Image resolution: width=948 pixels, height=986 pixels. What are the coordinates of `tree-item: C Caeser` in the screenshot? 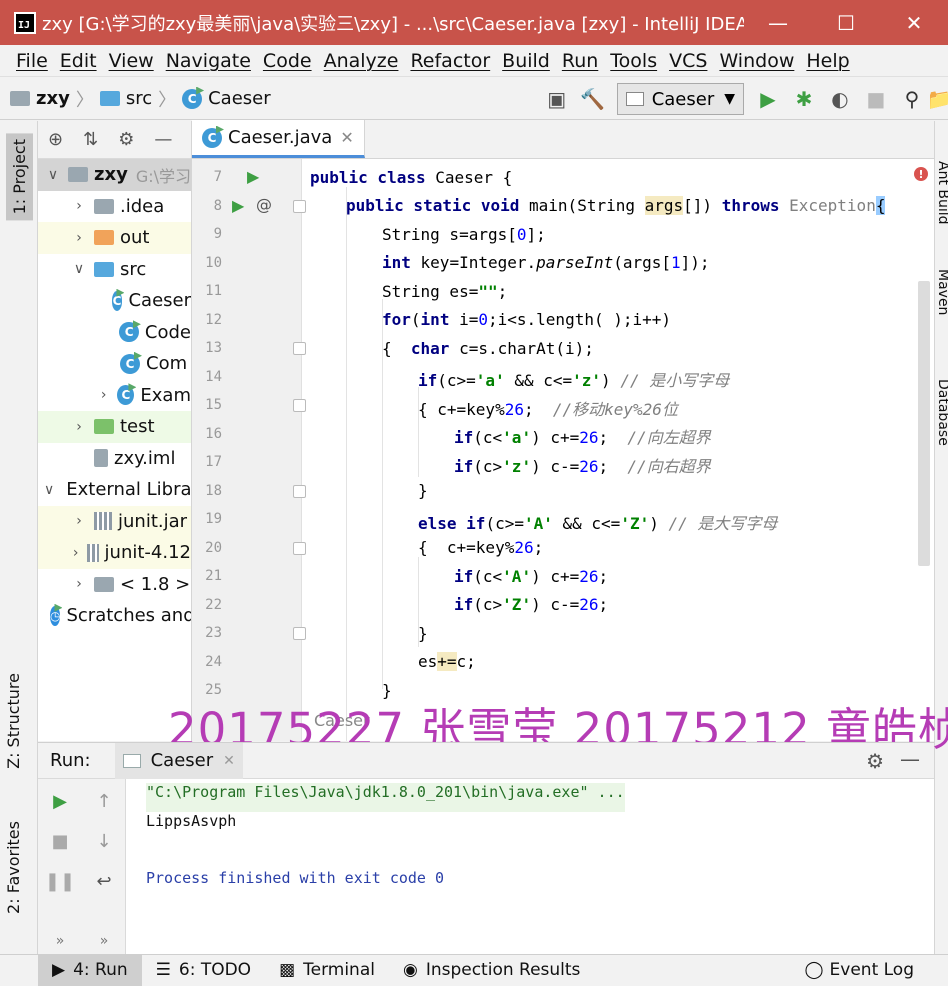 It's located at (114, 301).